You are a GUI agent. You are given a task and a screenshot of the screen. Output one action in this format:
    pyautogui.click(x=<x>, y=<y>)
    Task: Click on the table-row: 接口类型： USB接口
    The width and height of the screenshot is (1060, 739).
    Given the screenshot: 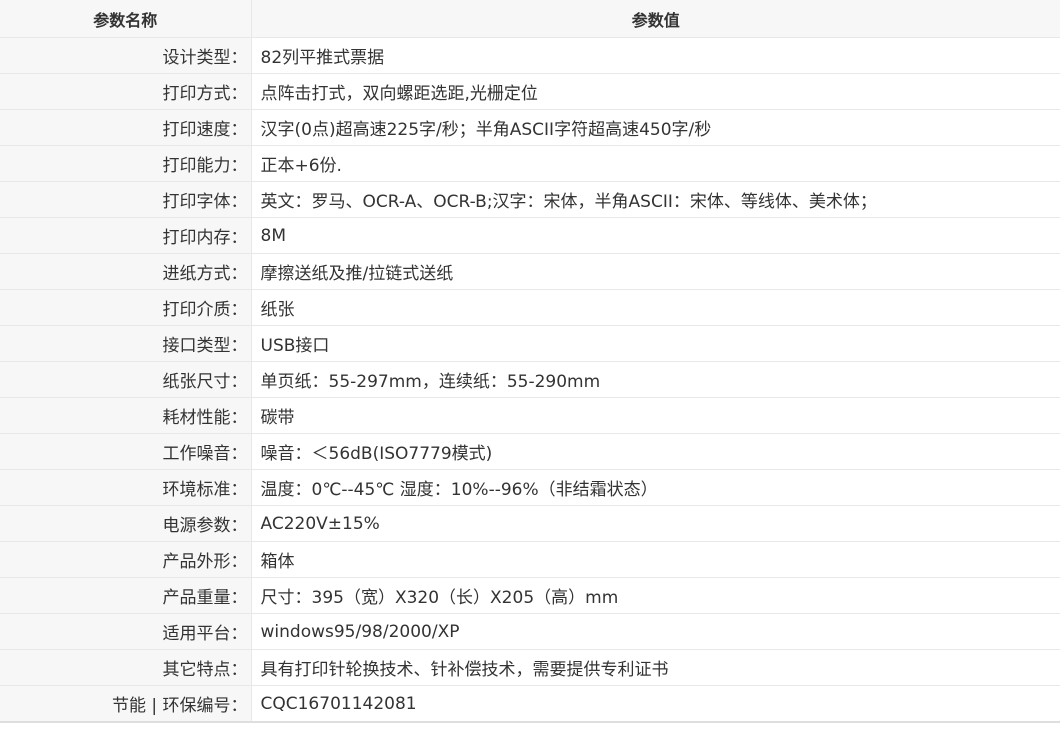 What is the action you would take?
    pyautogui.click(x=530, y=343)
    